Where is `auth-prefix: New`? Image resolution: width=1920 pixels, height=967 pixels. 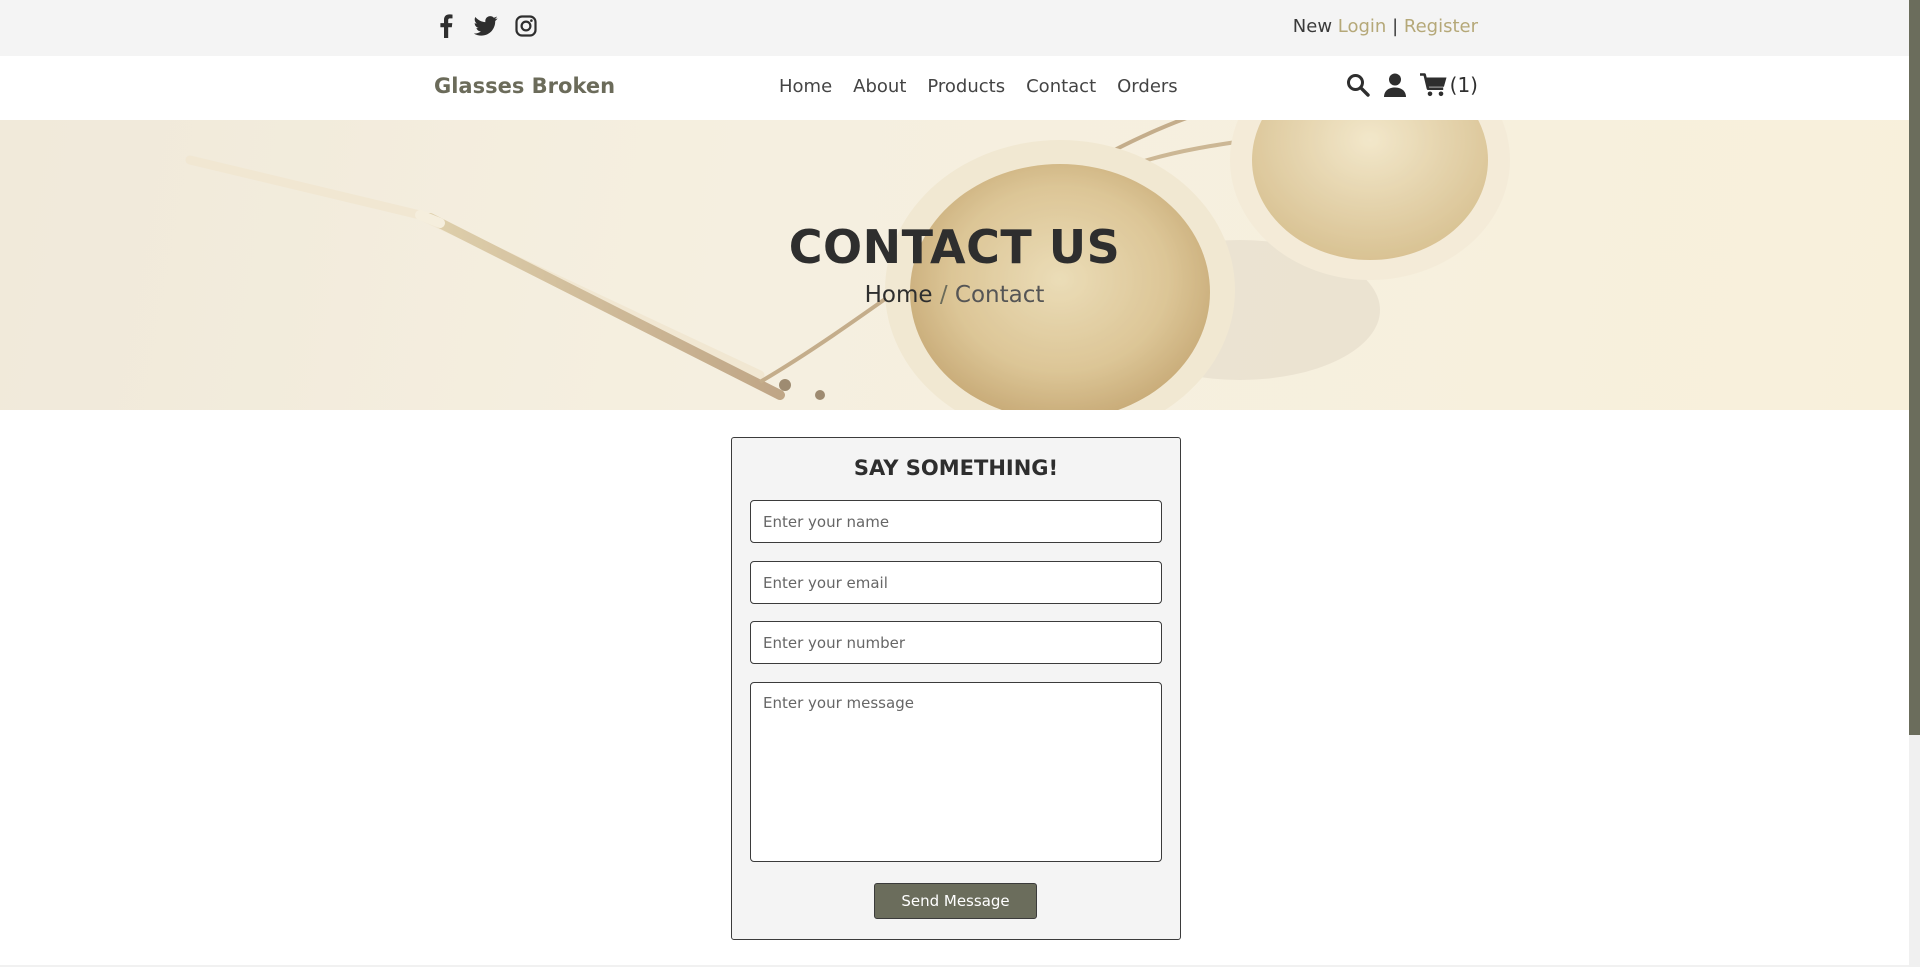
auth-prefix: New is located at coordinates (1312, 26).